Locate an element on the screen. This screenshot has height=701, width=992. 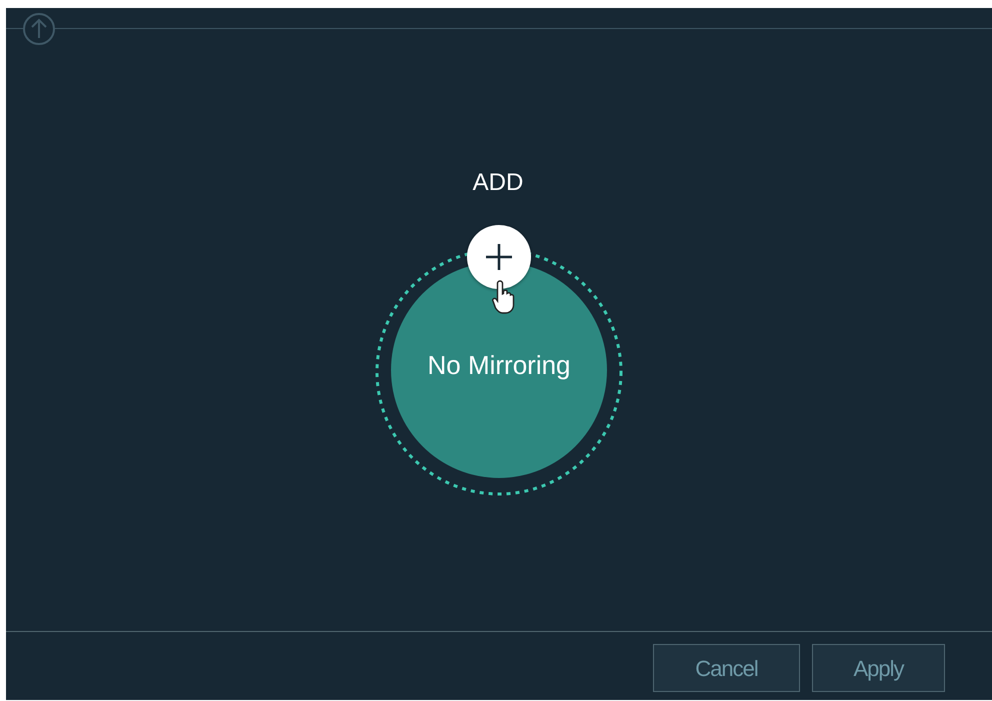
node-label: No Mirroring is located at coordinates (499, 365).